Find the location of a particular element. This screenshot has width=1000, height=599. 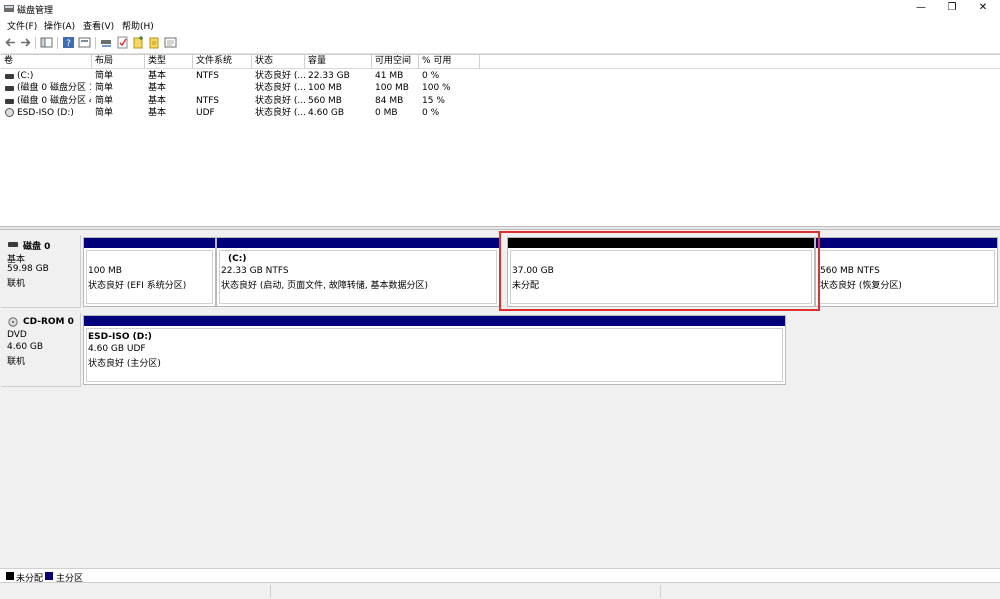

column-percent-free: % 可用 is located at coordinates (449, 62).